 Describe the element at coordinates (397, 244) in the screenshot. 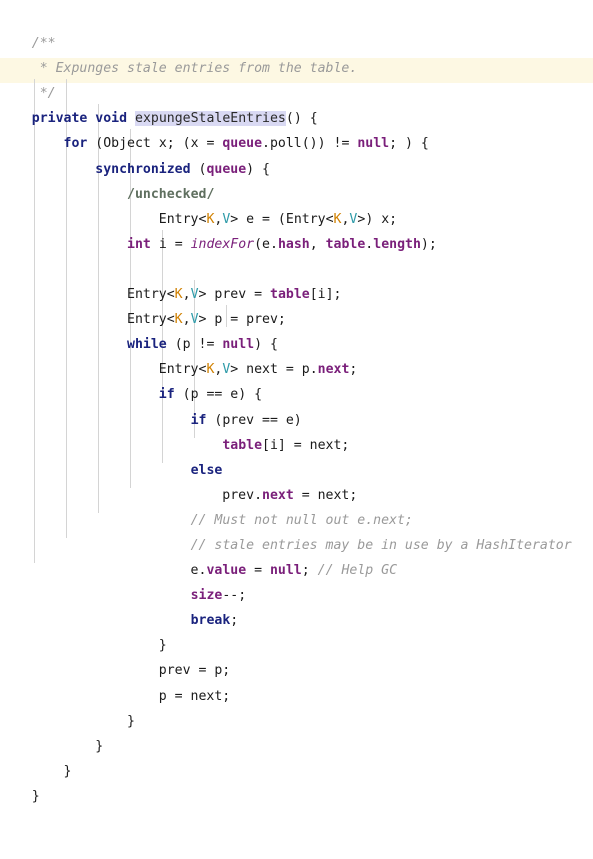

I see `field-length: length` at that location.